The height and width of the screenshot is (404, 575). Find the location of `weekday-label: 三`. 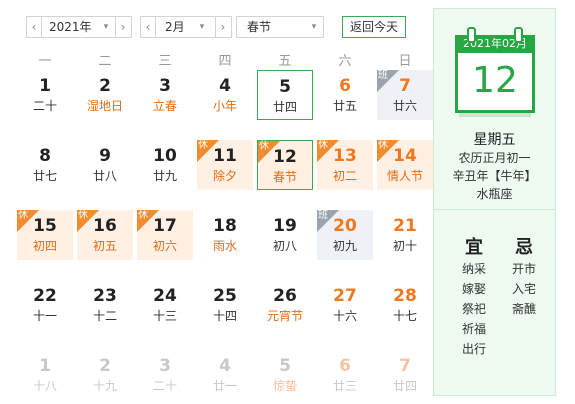

weekday-label: 三 is located at coordinates (165, 61).